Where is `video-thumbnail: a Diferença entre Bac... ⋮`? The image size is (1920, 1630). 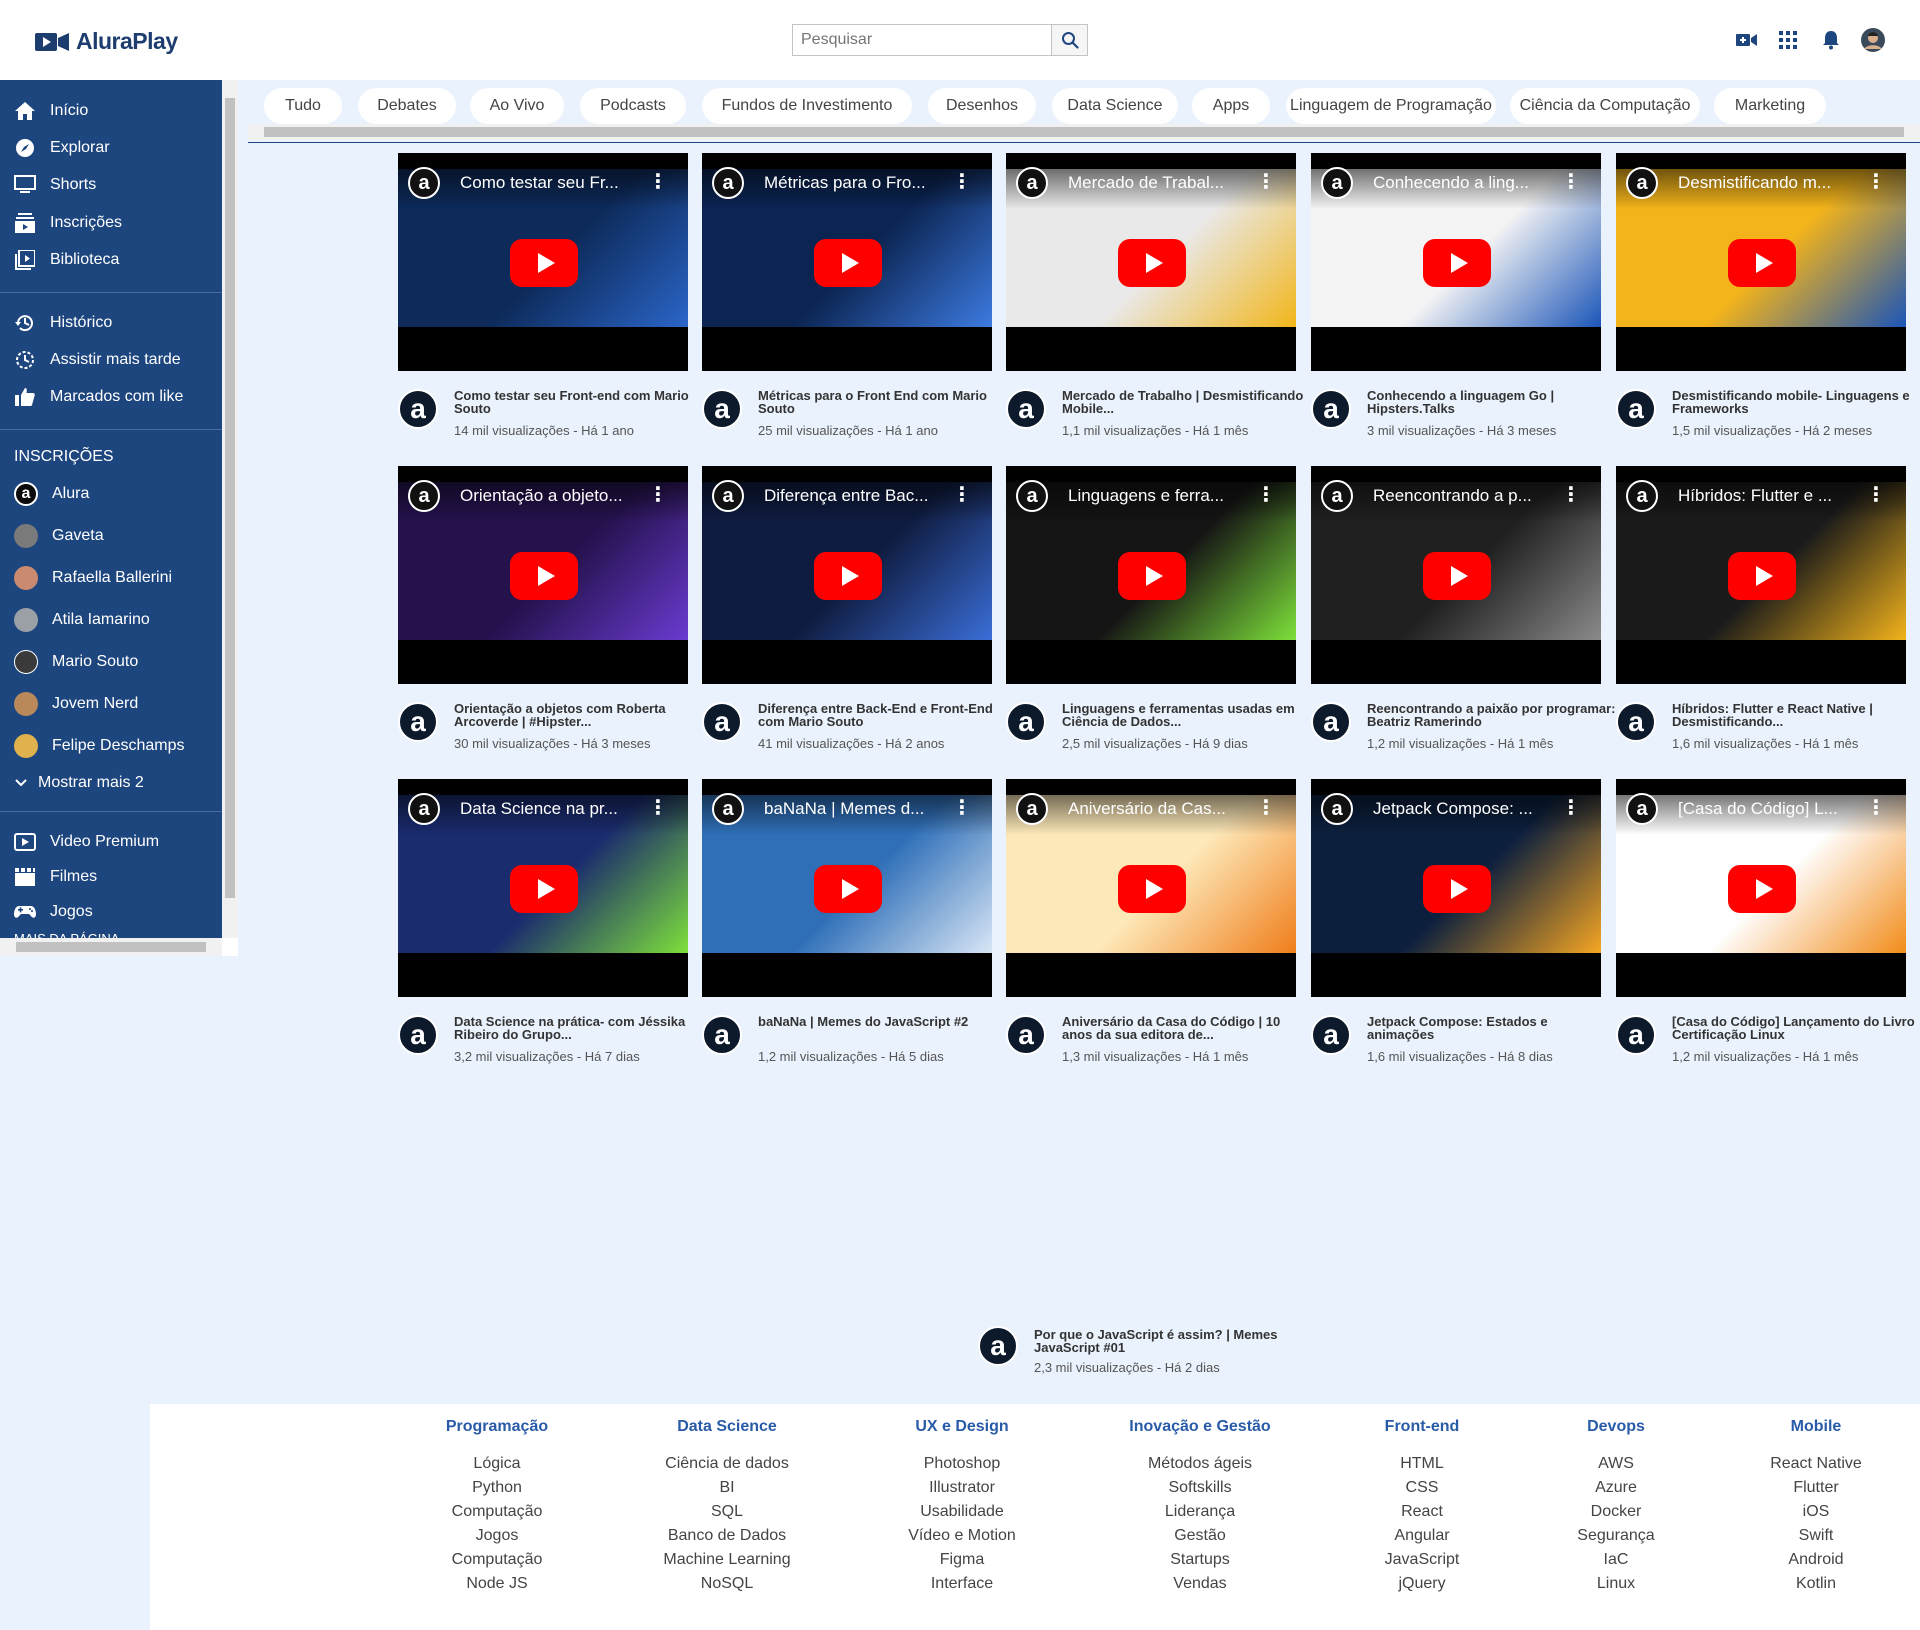 video-thumbnail: a Diferença entre Bac... ⋮ is located at coordinates (847, 575).